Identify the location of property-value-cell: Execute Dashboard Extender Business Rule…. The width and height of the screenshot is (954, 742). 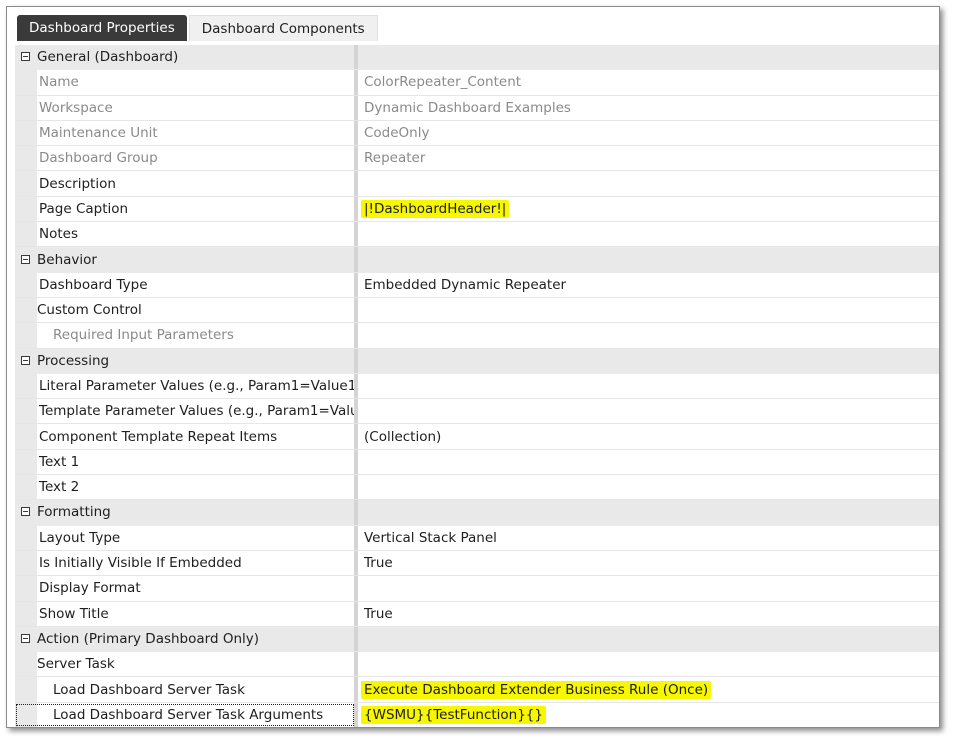
(649, 689).